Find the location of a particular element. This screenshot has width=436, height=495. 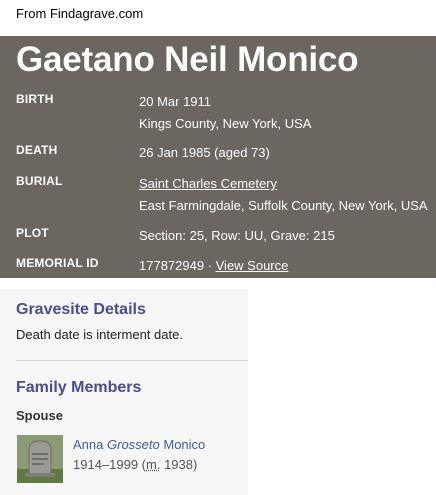

spouse-first-name: Anna is located at coordinates (88, 444).